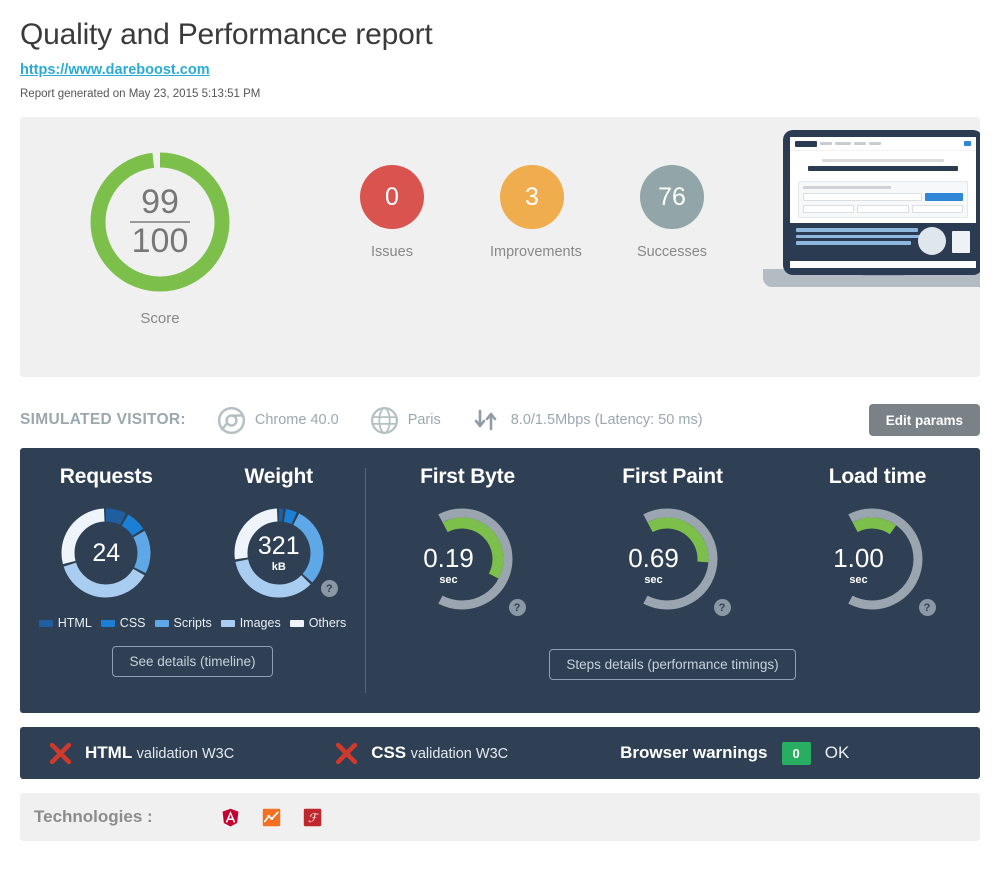  I want to click on weight-value: 321, so click(278, 545).